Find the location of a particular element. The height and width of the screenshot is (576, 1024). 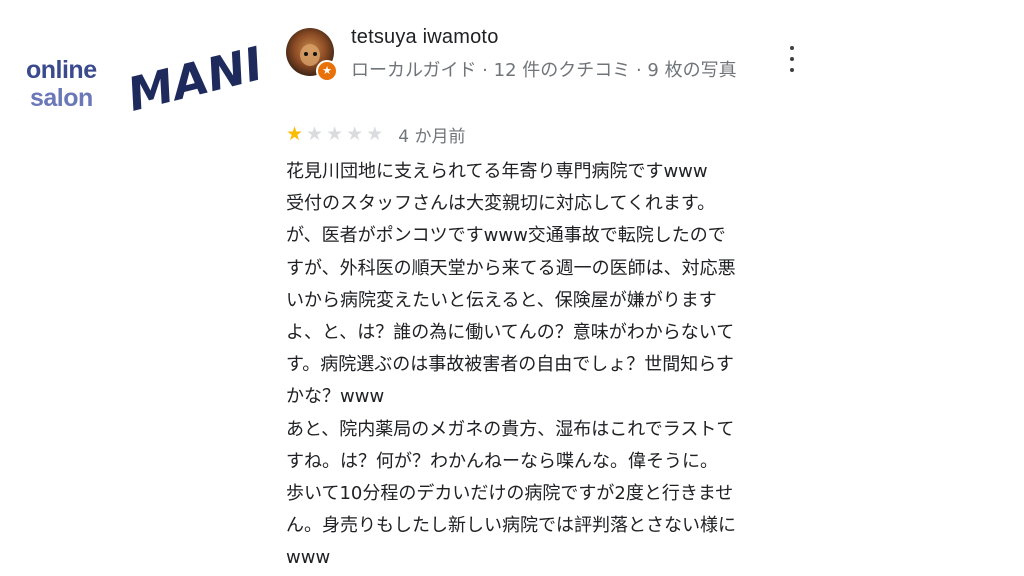

more-vert-icon is located at coordinates (792, 59).